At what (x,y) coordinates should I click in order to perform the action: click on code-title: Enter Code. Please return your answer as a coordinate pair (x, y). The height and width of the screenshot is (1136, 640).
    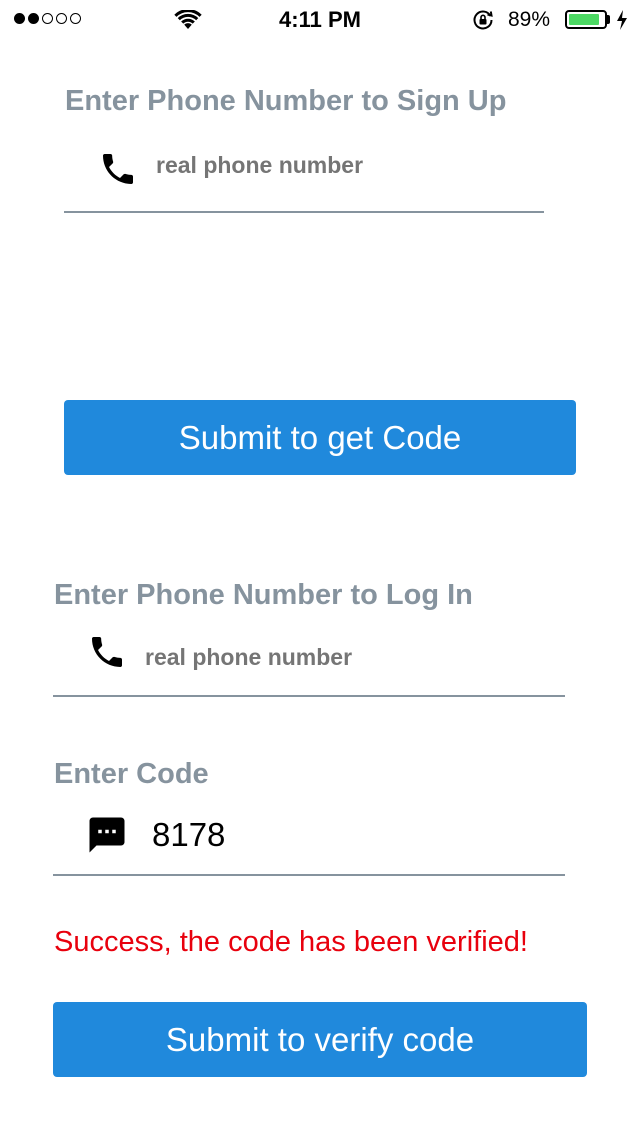
    Looking at the image, I should click on (131, 774).